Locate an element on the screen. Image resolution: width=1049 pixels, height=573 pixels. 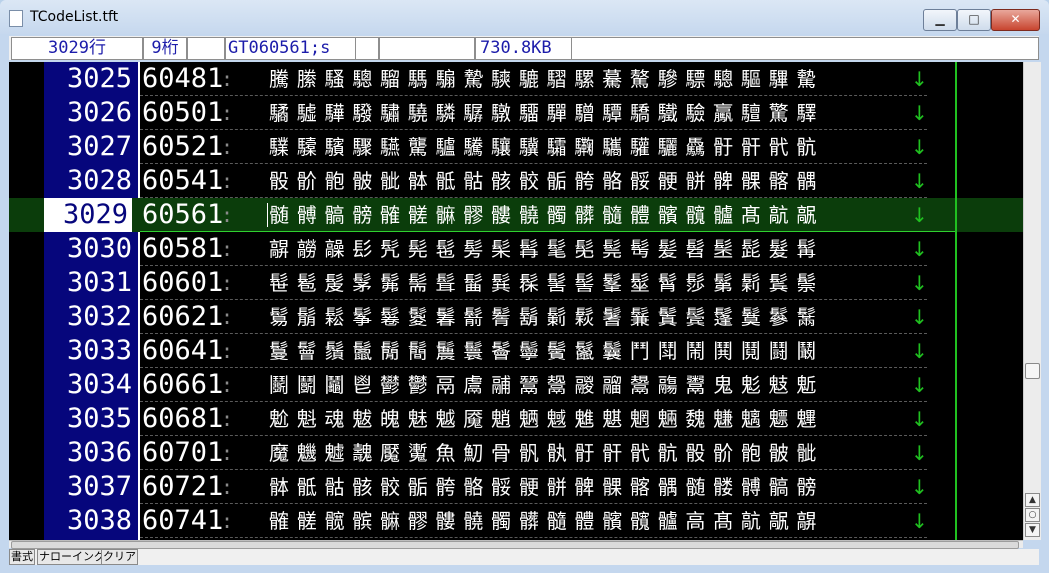
char-code: 60701 is located at coordinates (183, 452).